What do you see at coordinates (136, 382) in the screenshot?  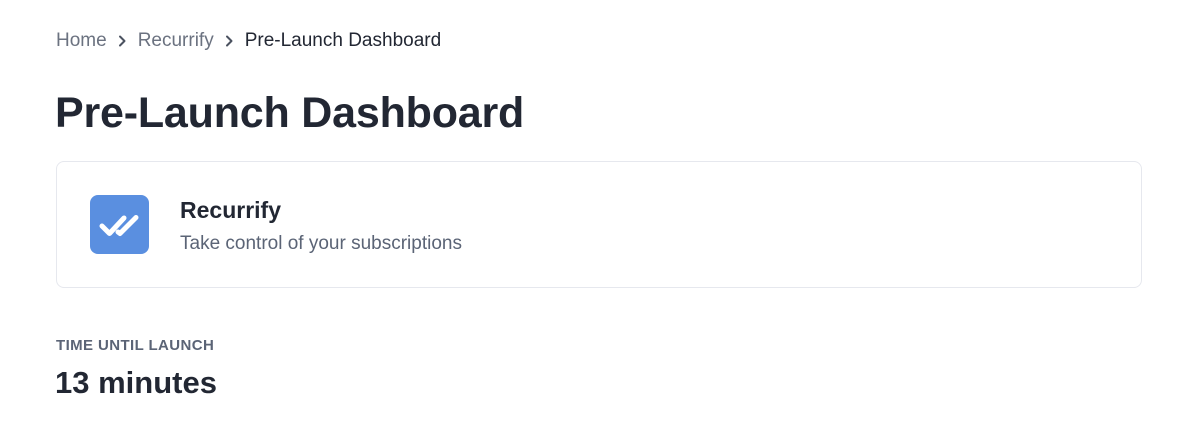 I see `time-until-launch-value: 13 minutes` at bounding box center [136, 382].